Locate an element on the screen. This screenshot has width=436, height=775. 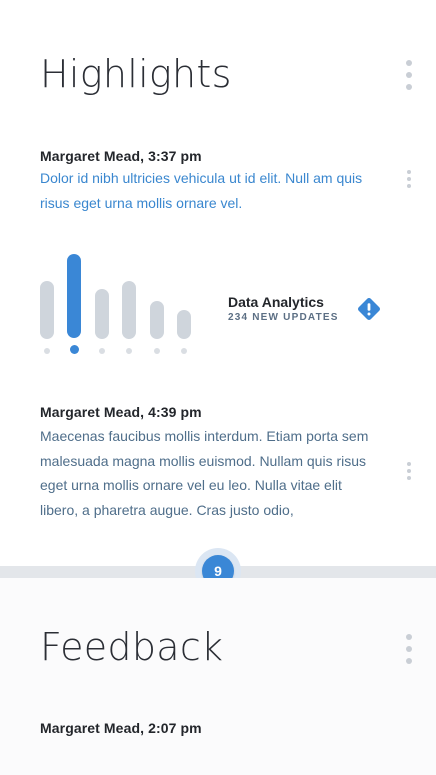
post-author: Margaret Mead, 3:37 pm is located at coordinates (121, 156).